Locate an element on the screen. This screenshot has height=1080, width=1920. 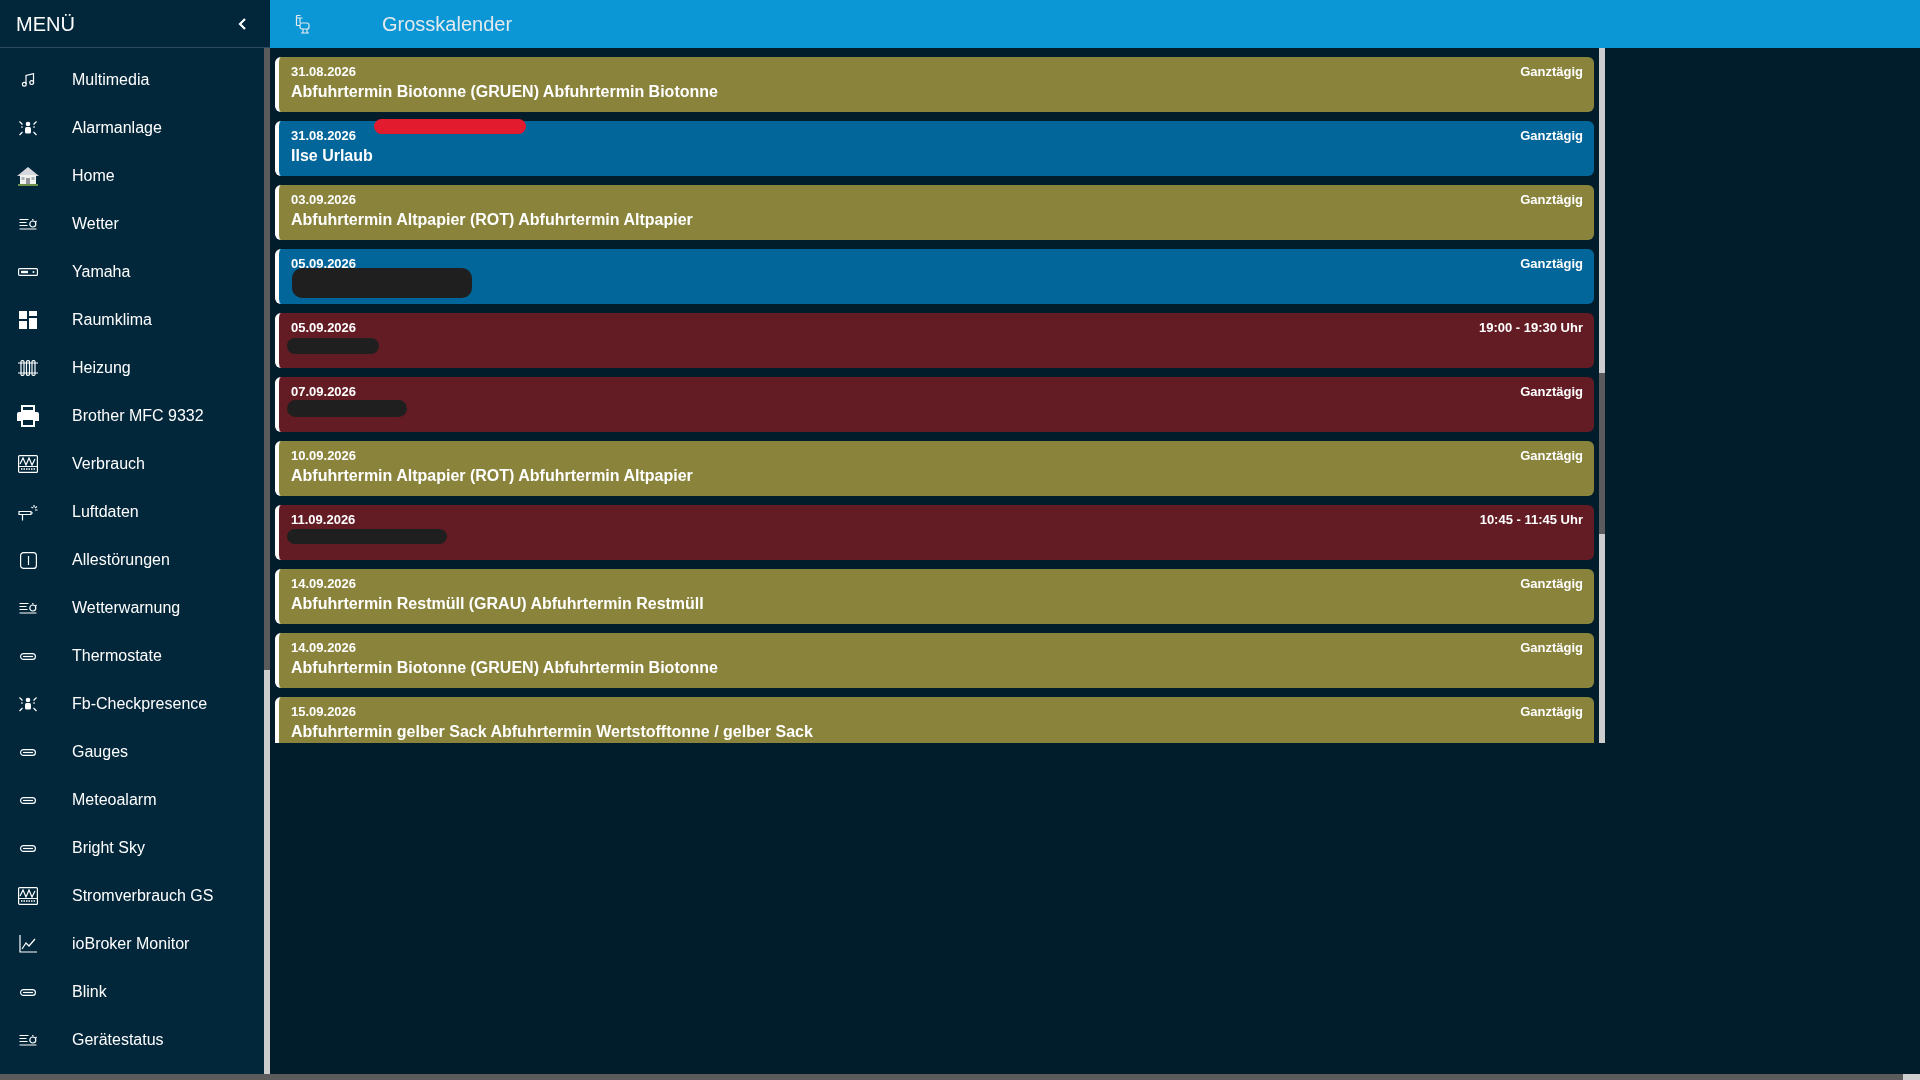
house-icon is located at coordinates (28, 176).